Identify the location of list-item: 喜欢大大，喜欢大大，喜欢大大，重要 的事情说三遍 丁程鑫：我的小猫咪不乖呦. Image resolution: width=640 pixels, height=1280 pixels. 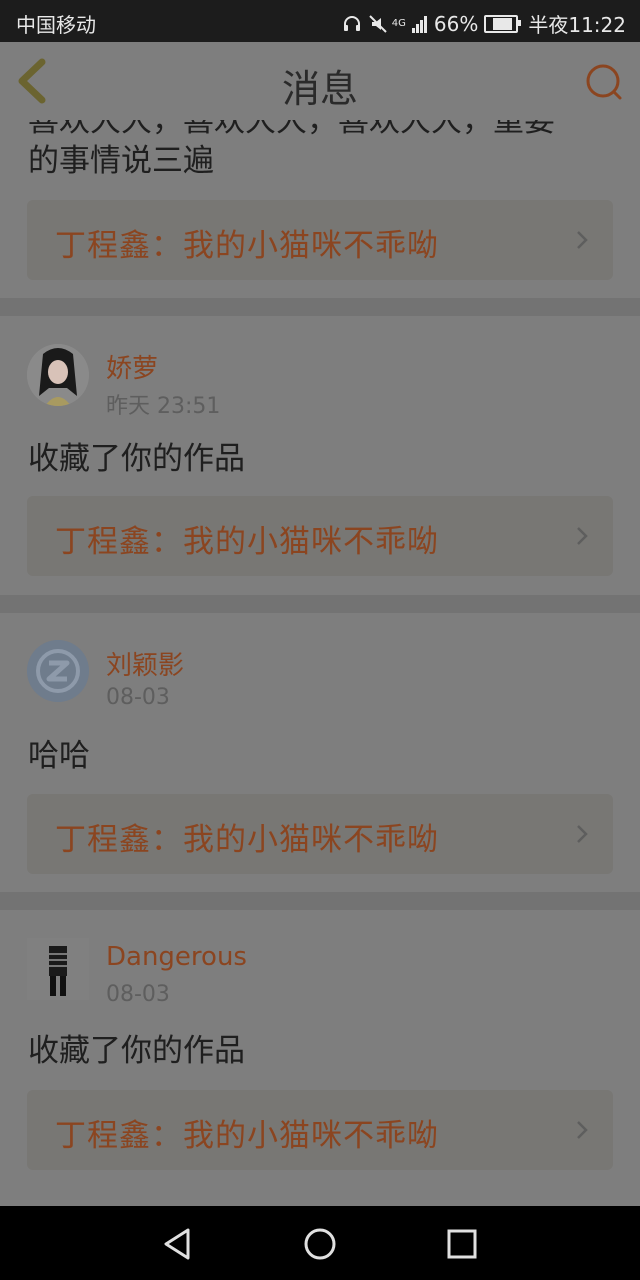
(320, 209).